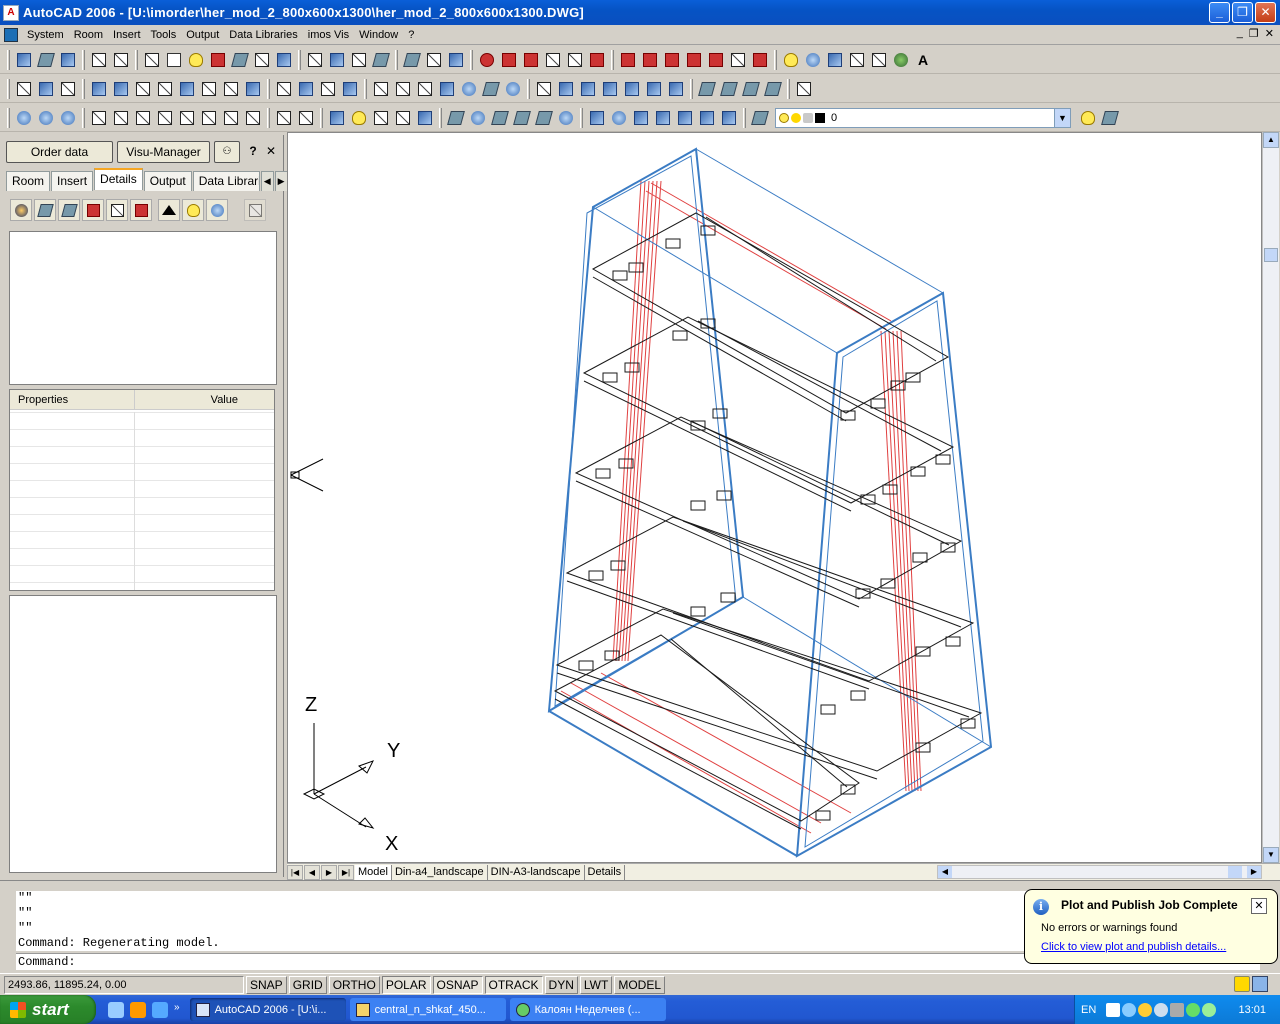  I want to click on text-style-icon, so click(381, 89).